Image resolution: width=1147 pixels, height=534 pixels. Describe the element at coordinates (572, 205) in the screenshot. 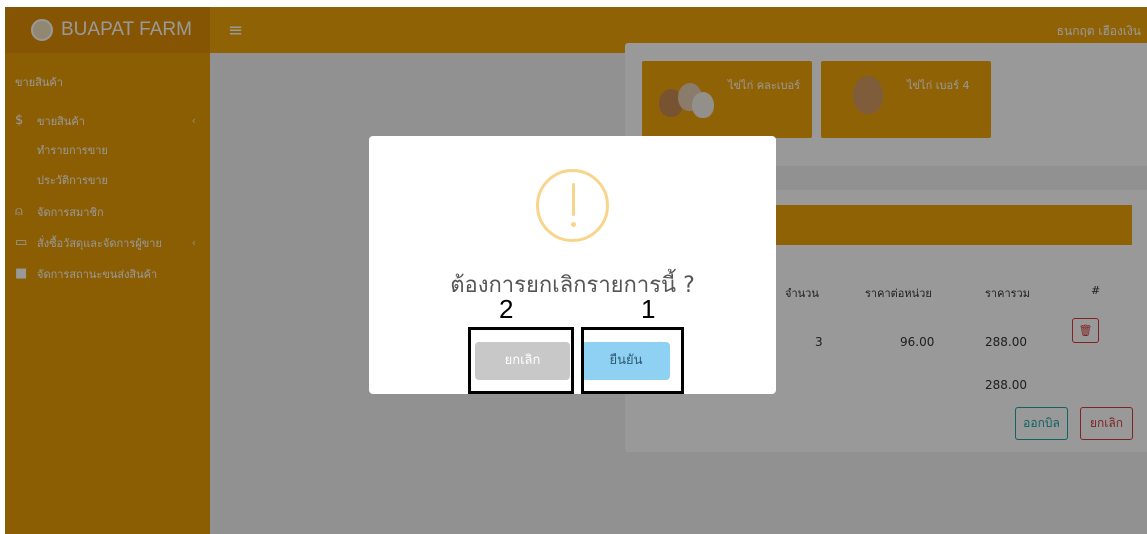

I see `warning-icon` at that location.